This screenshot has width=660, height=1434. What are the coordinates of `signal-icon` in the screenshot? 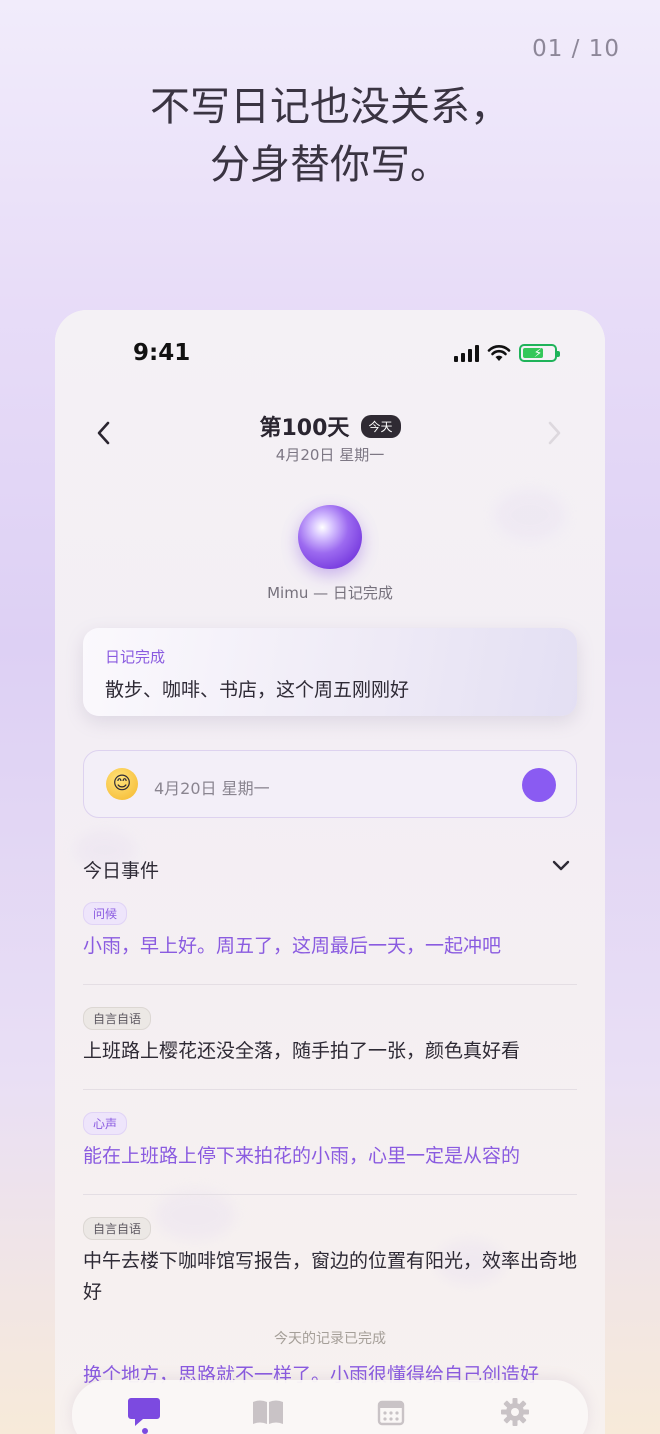 It's located at (466, 353).